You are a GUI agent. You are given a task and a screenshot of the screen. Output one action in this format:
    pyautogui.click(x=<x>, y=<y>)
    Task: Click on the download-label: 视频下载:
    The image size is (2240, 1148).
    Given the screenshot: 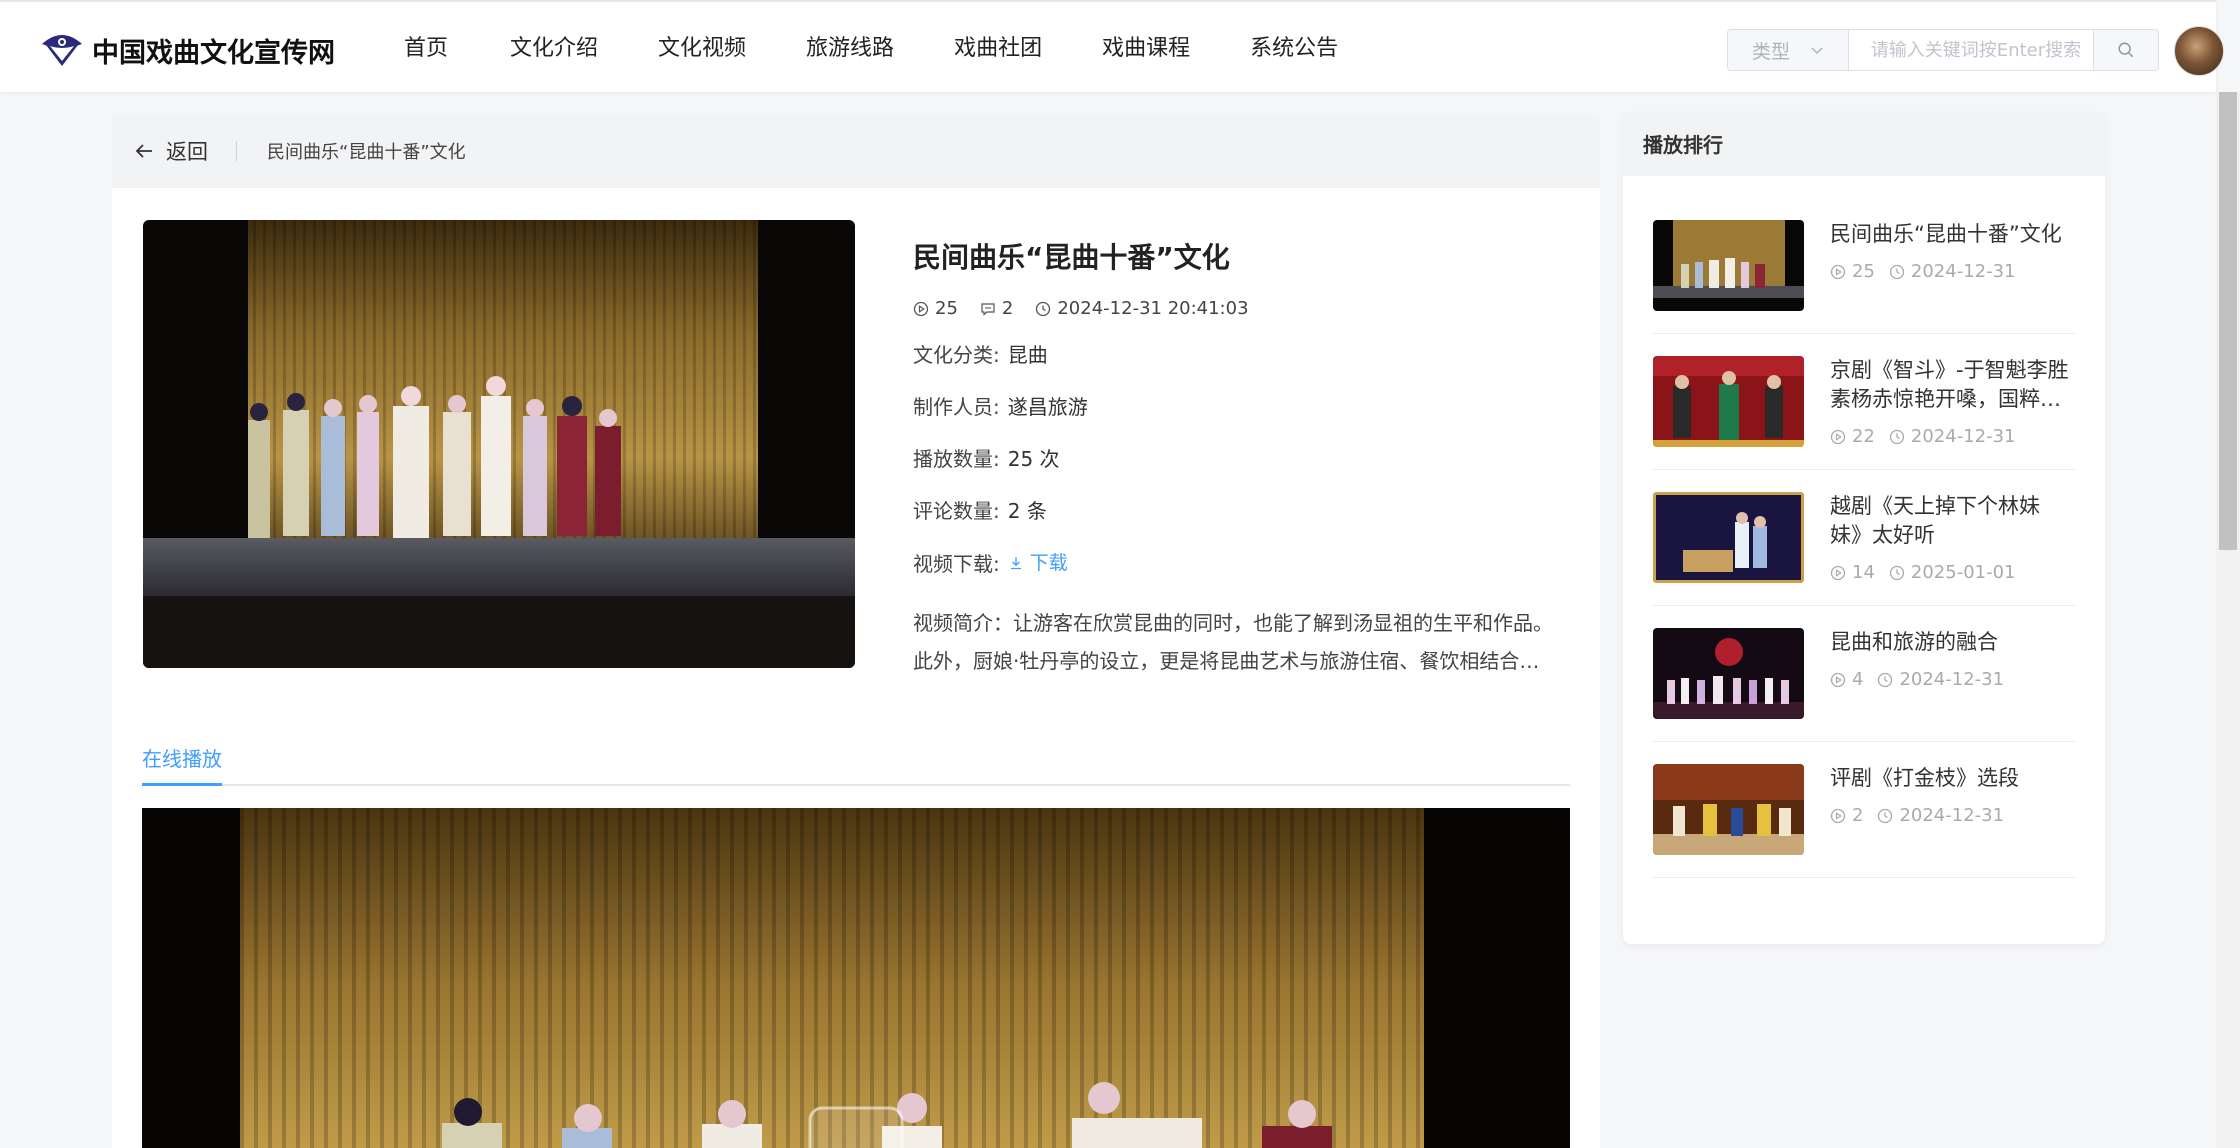 What is the action you would take?
    pyautogui.click(x=956, y=564)
    